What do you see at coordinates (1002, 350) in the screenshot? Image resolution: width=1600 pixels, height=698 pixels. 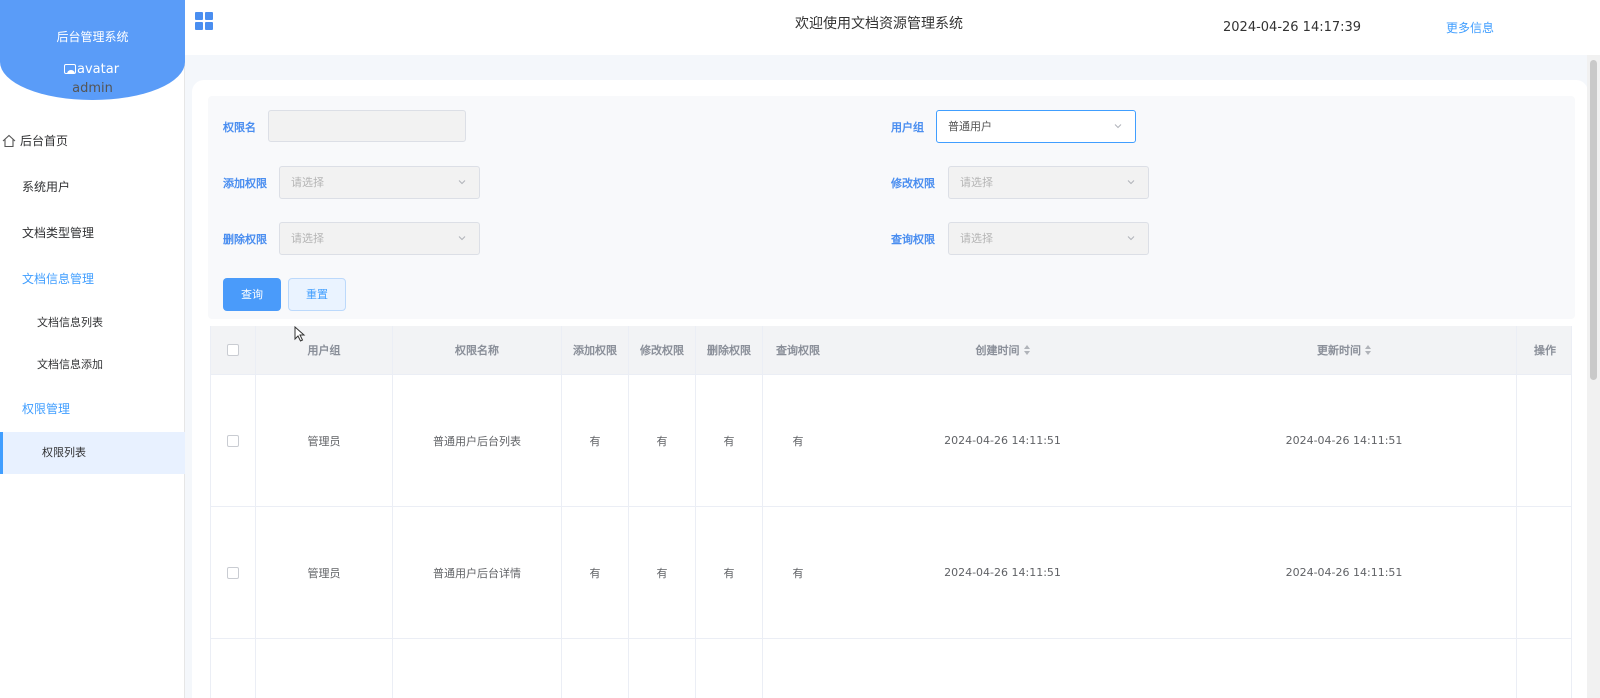 I see `col-created: 创建时间` at bounding box center [1002, 350].